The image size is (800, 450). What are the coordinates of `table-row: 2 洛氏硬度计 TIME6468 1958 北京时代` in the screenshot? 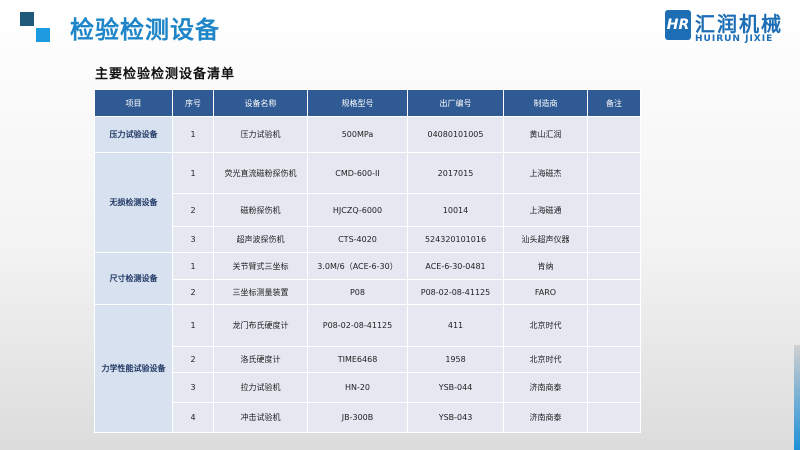 It's located at (368, 359).